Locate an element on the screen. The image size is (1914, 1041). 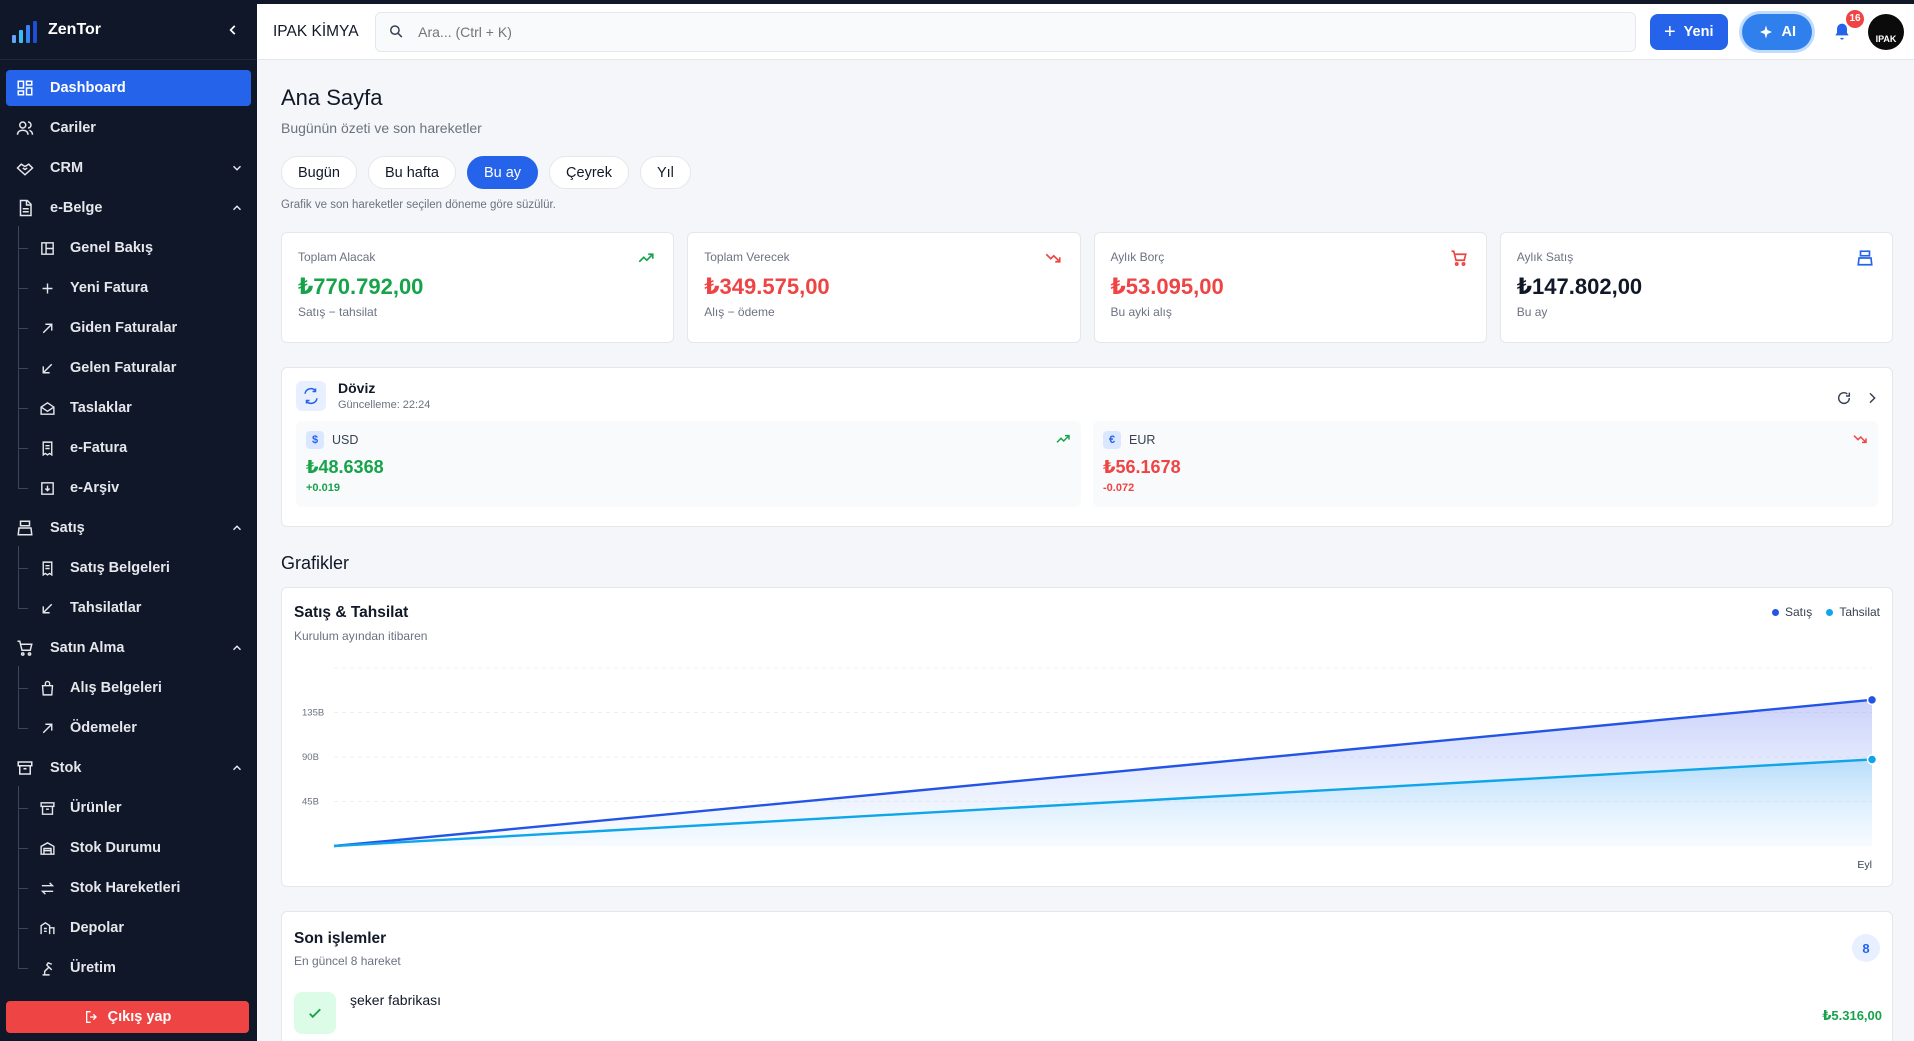
sidebar-item-label: Alış Belgeleri is located at coordinates (116, 688).